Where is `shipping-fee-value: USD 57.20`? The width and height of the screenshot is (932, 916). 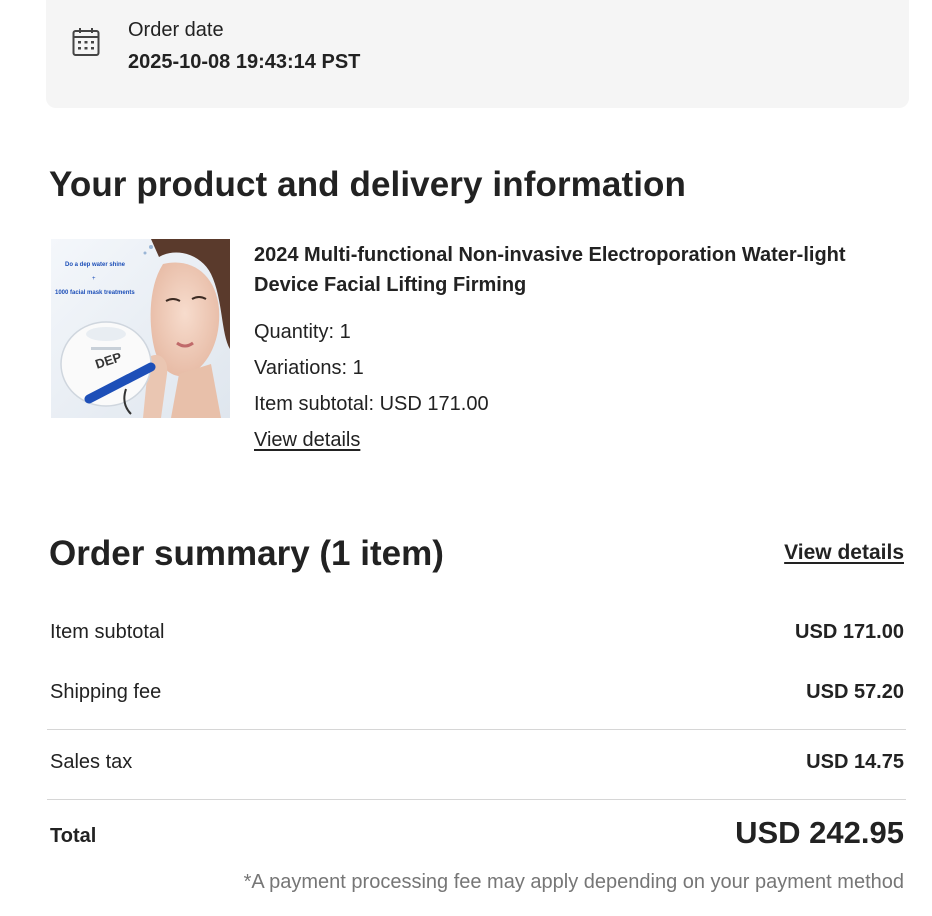
shipping-fee-value: USD 57.20 is located at coordinates (855, 692).